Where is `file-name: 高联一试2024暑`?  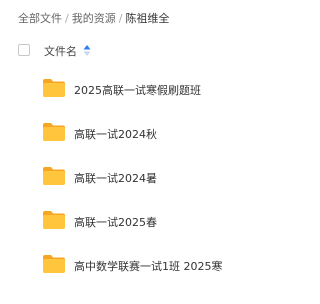
file-name: 高联一试2024暑 is located at coordinates (115, 178).